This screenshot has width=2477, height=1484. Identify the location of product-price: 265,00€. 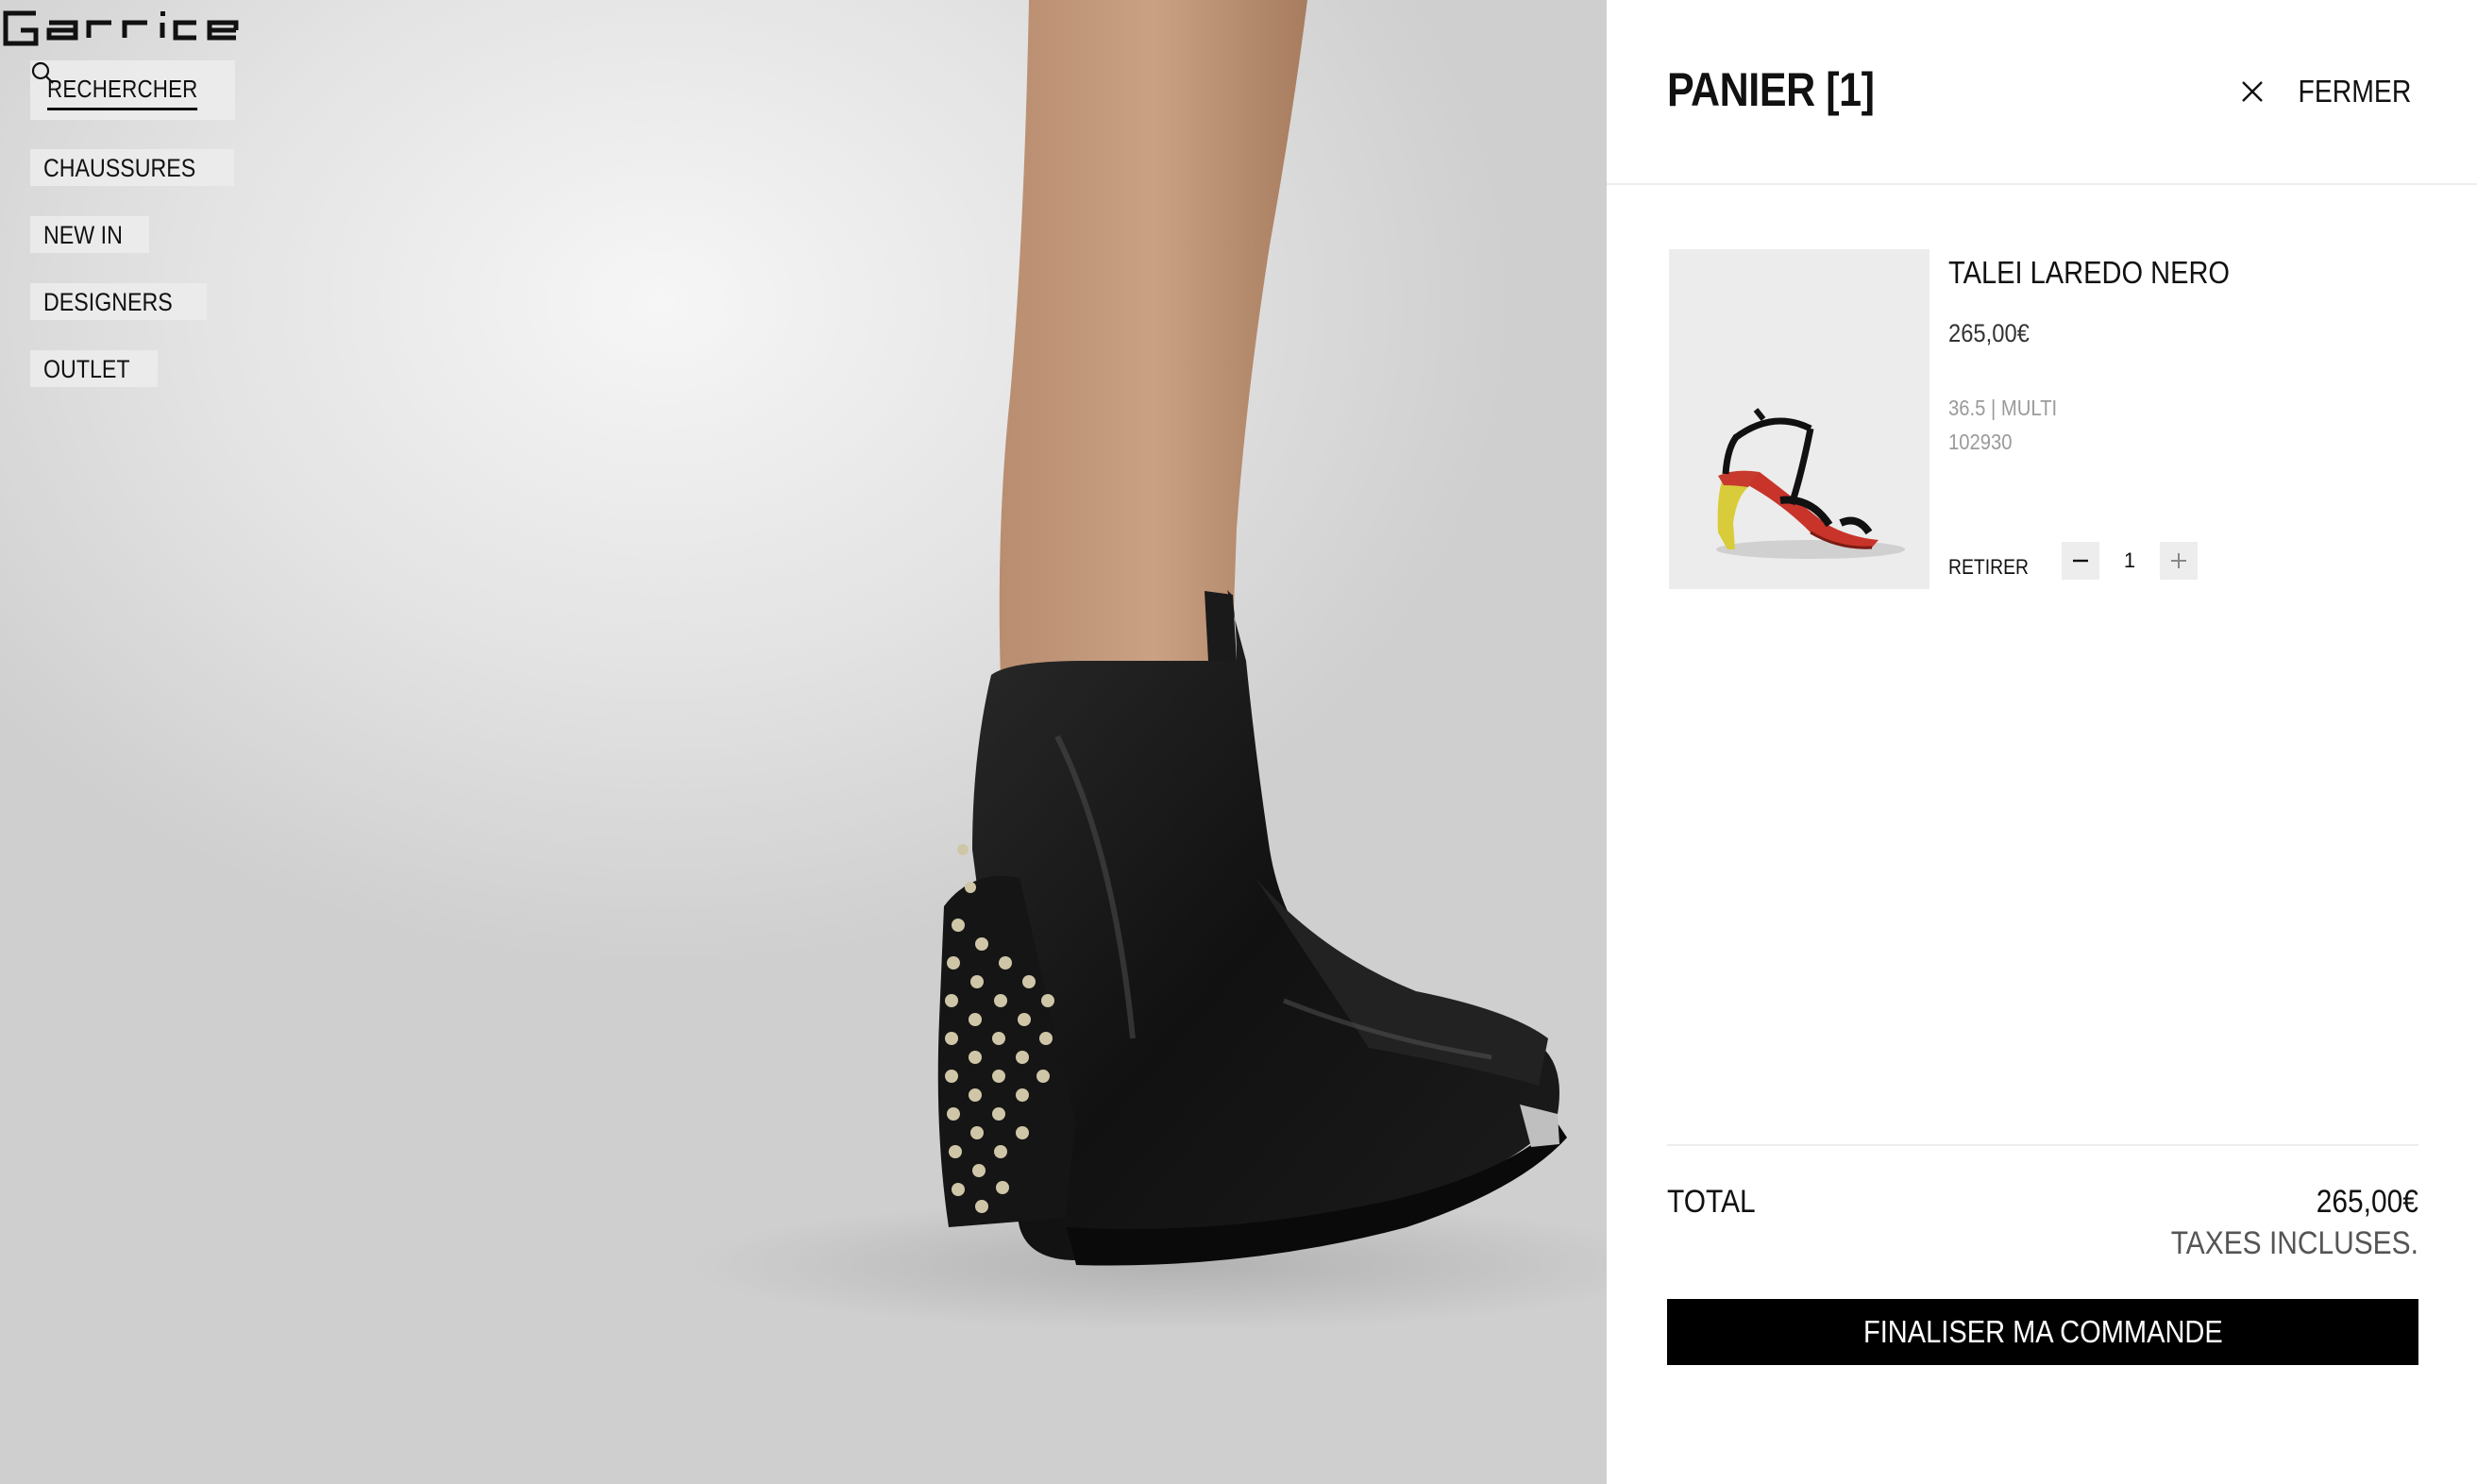
(1989, 333).